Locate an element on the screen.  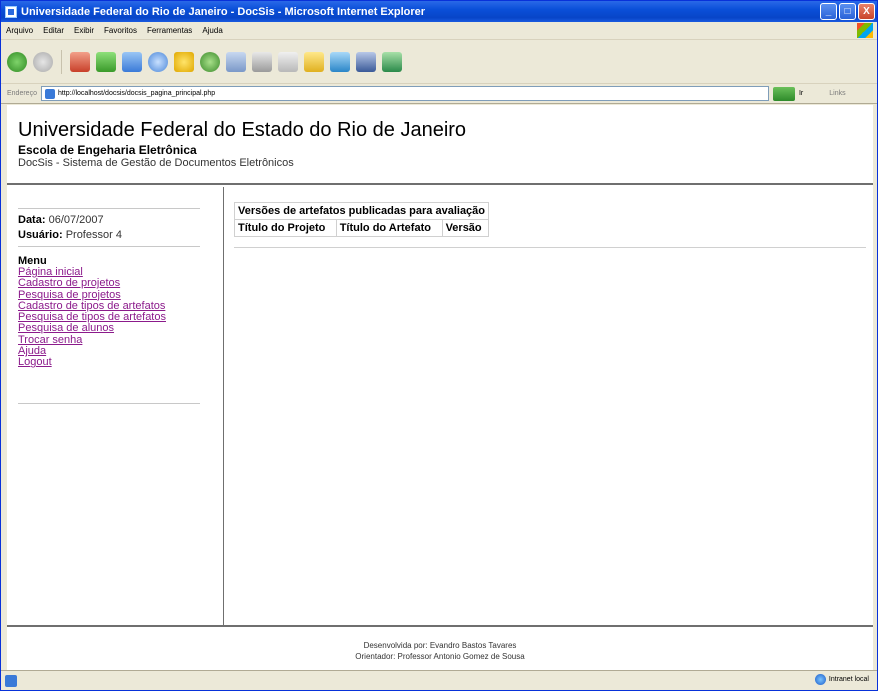
footer-developer: Desenvolvida por: Evandro Bastos Tavares is located at coordinates (440, 645).